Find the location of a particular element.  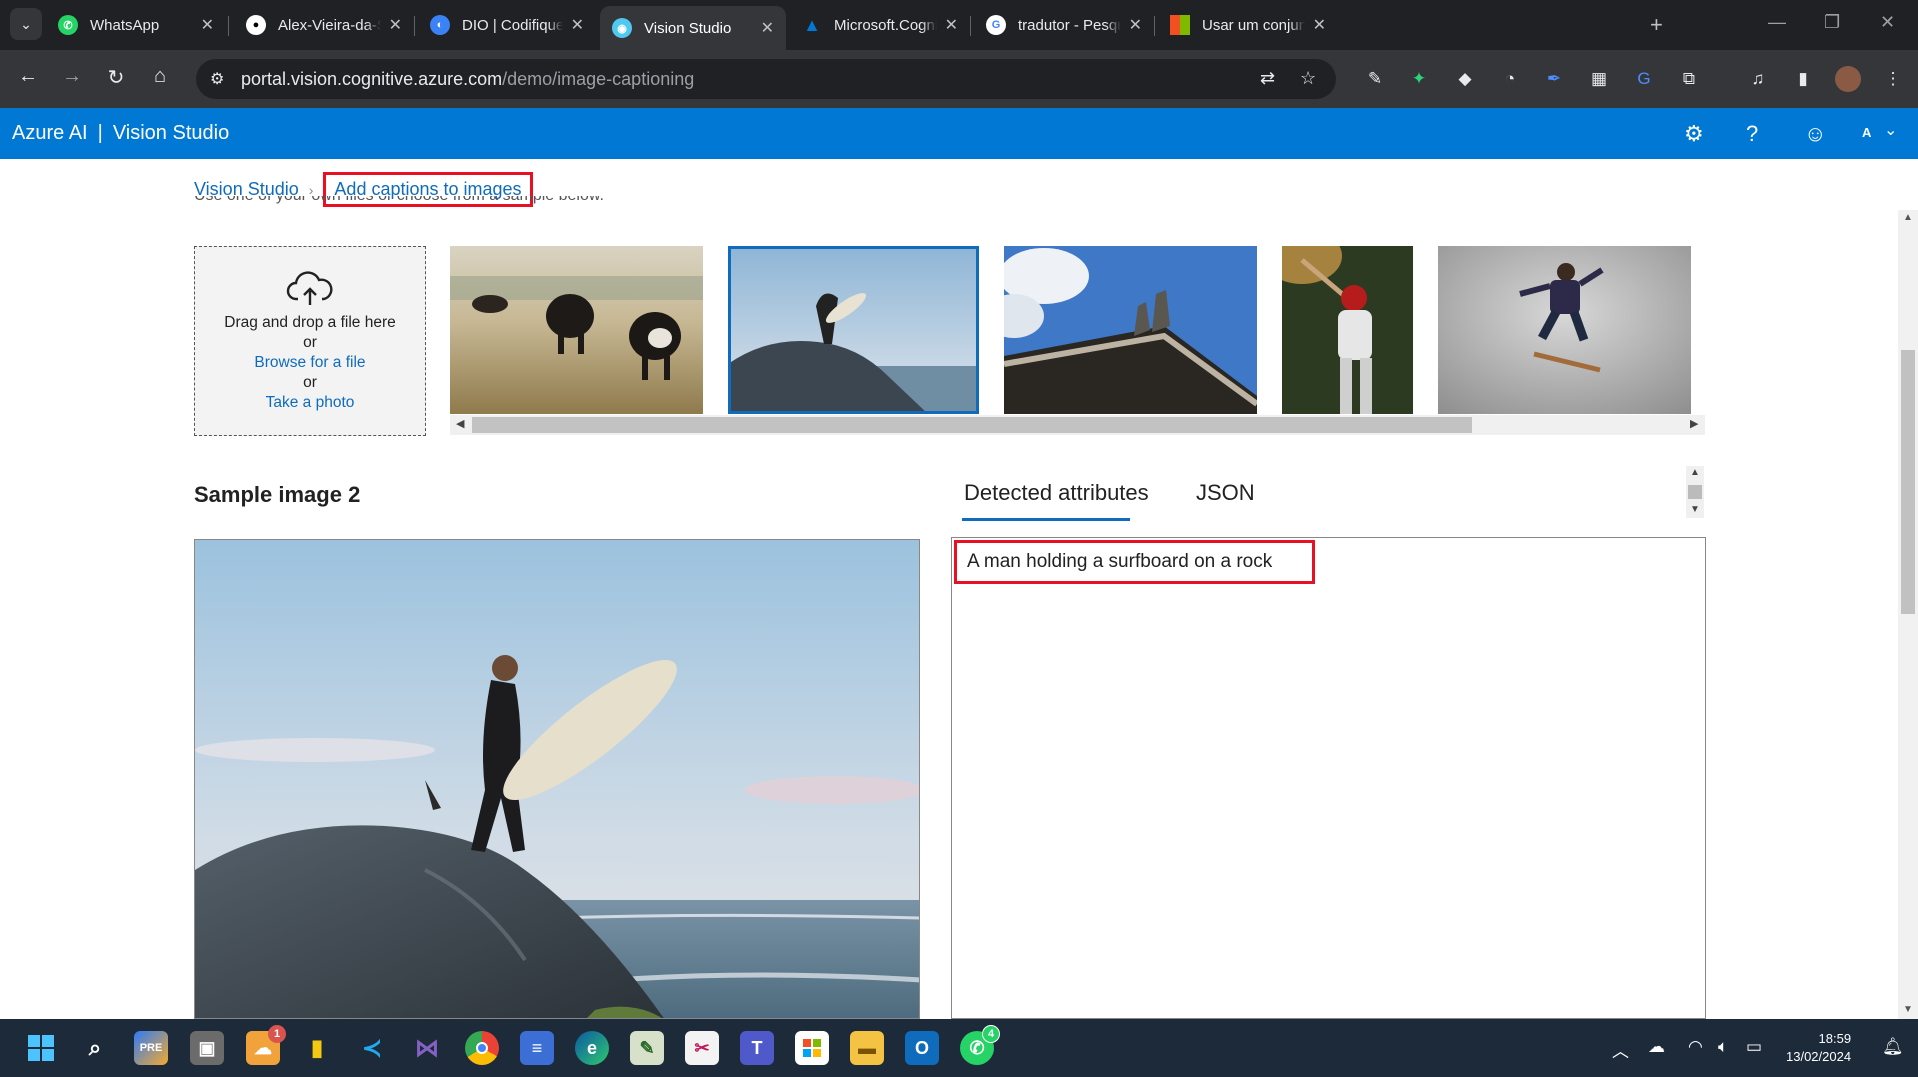

app-brand: Azure AI | Vision Studio is located at coordinates (120, 133).